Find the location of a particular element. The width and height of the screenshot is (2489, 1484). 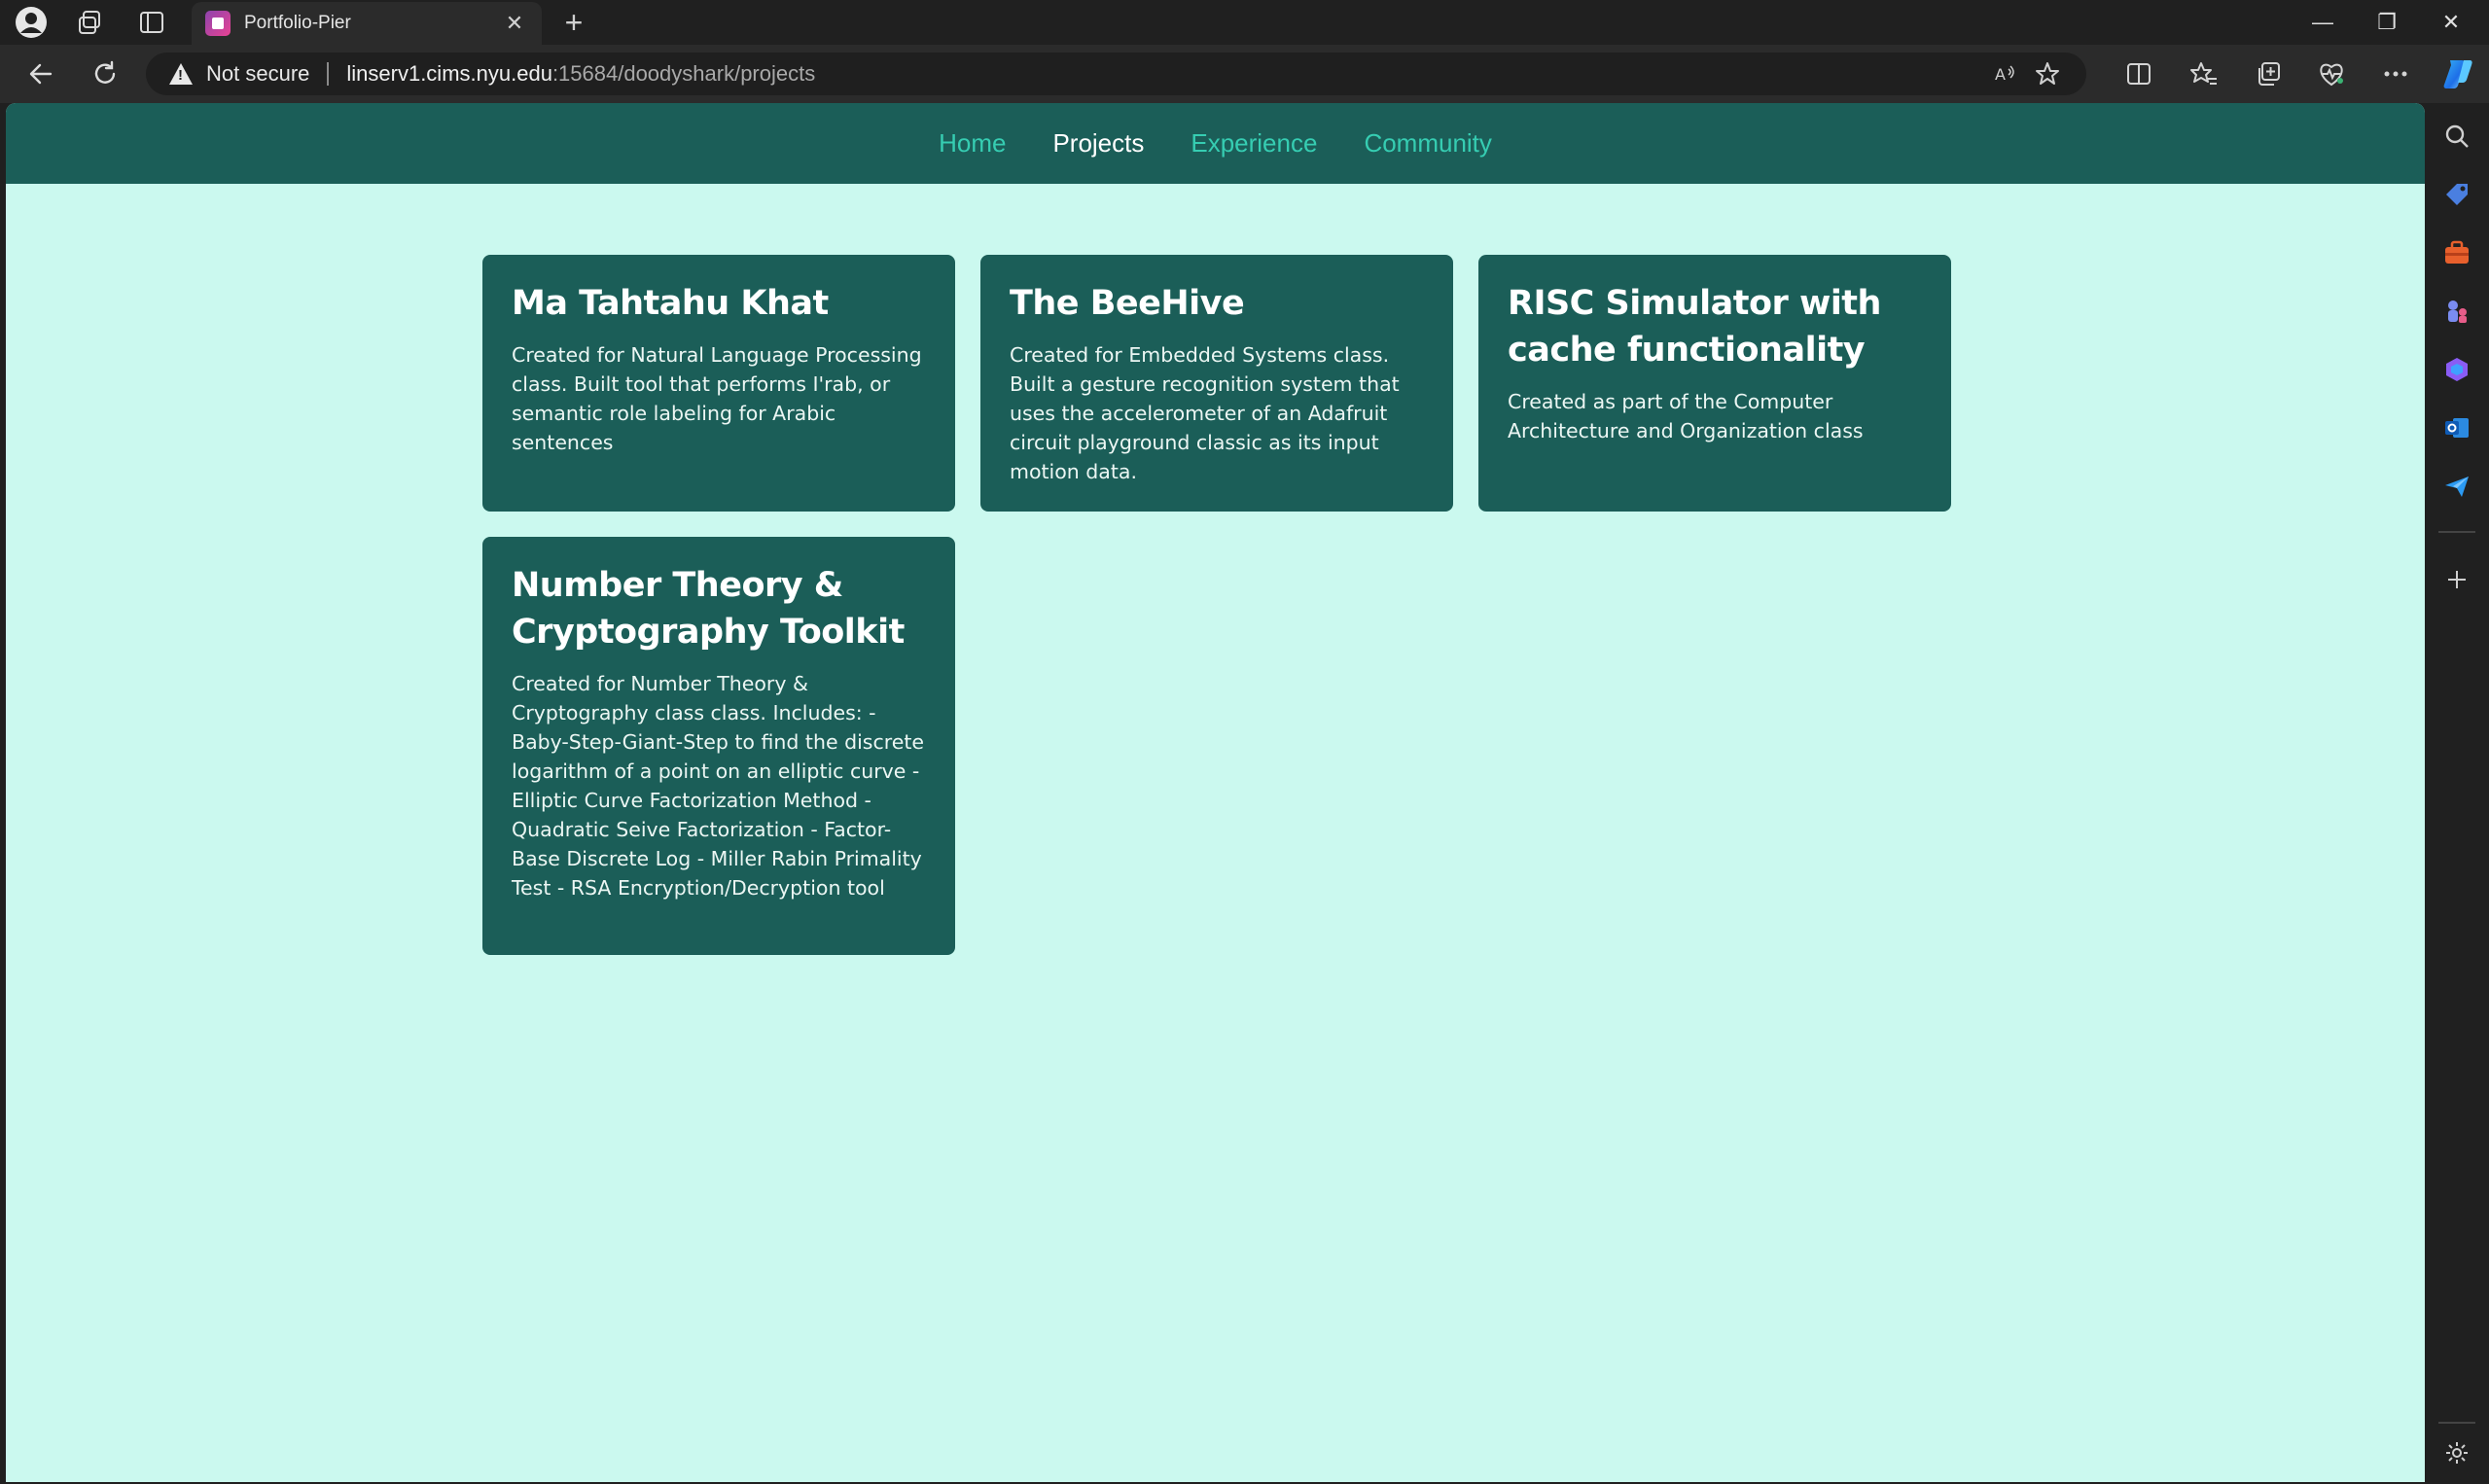

vertical-tabs-button is located at coordinates (151, 23).